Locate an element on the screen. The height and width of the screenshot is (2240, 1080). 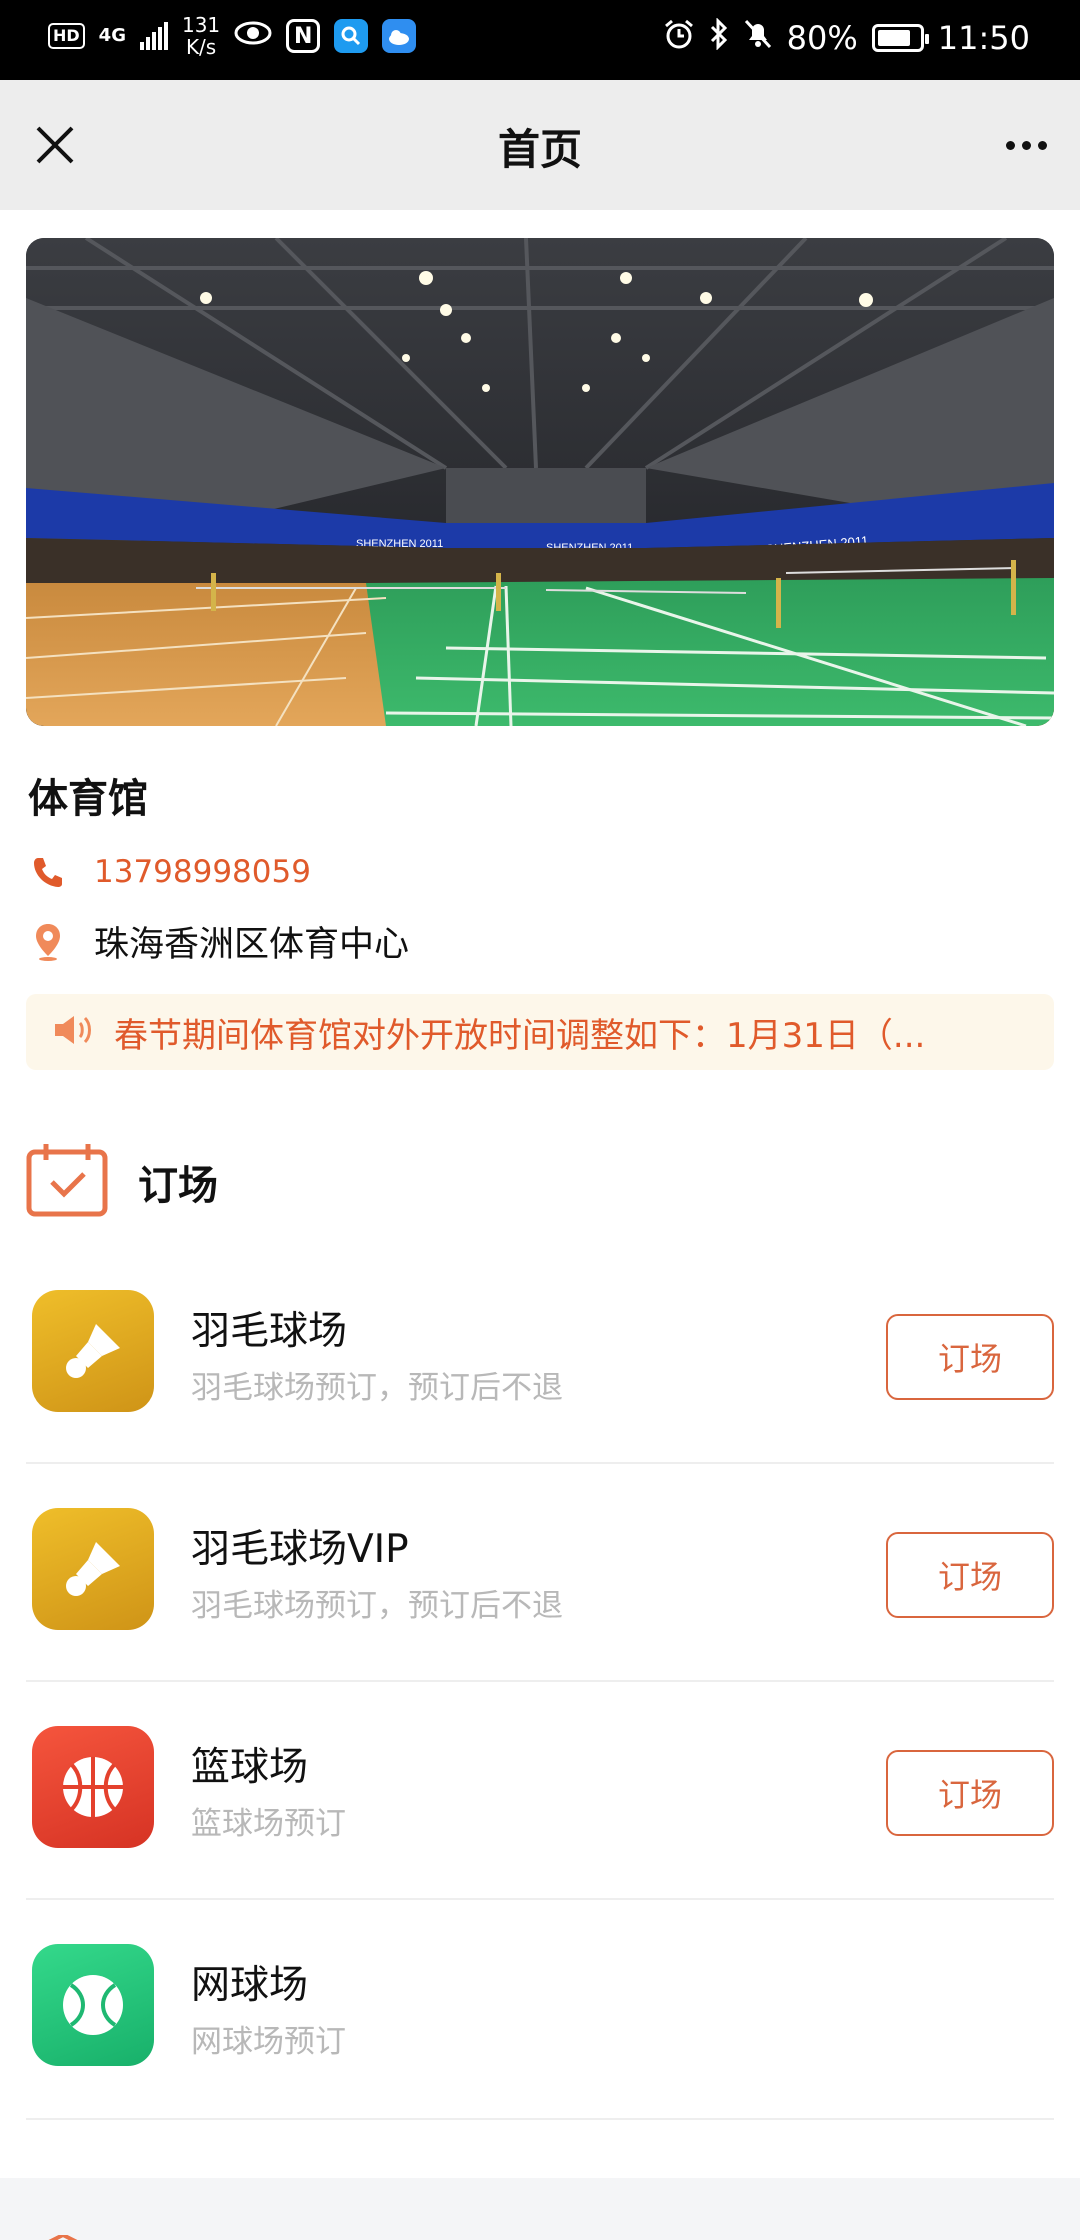
phone-icon is located at coordinates (48, 872).